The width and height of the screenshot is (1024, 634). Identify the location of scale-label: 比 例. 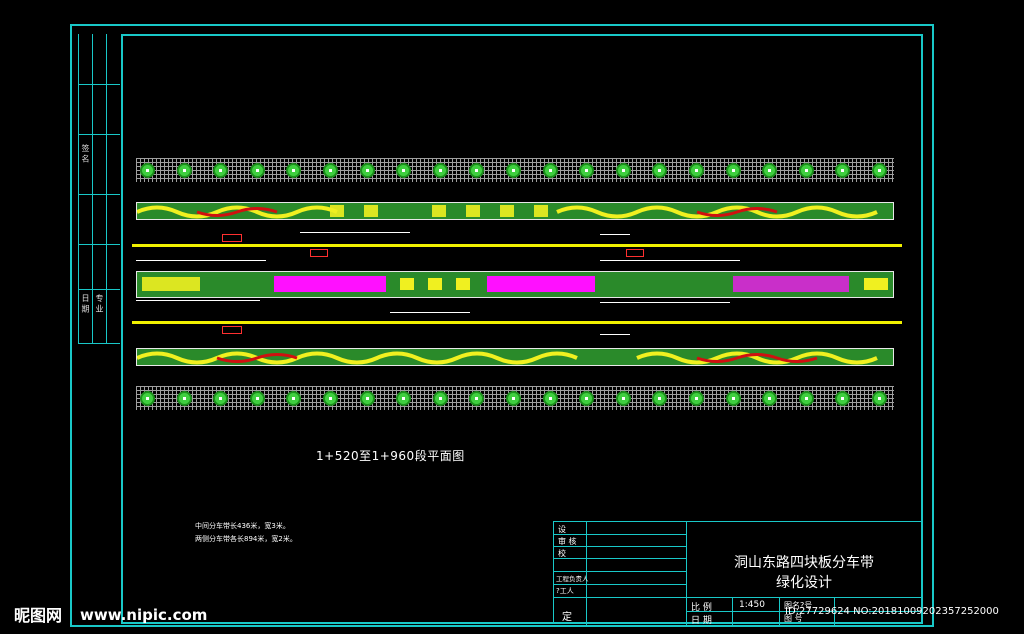
(701, 608).